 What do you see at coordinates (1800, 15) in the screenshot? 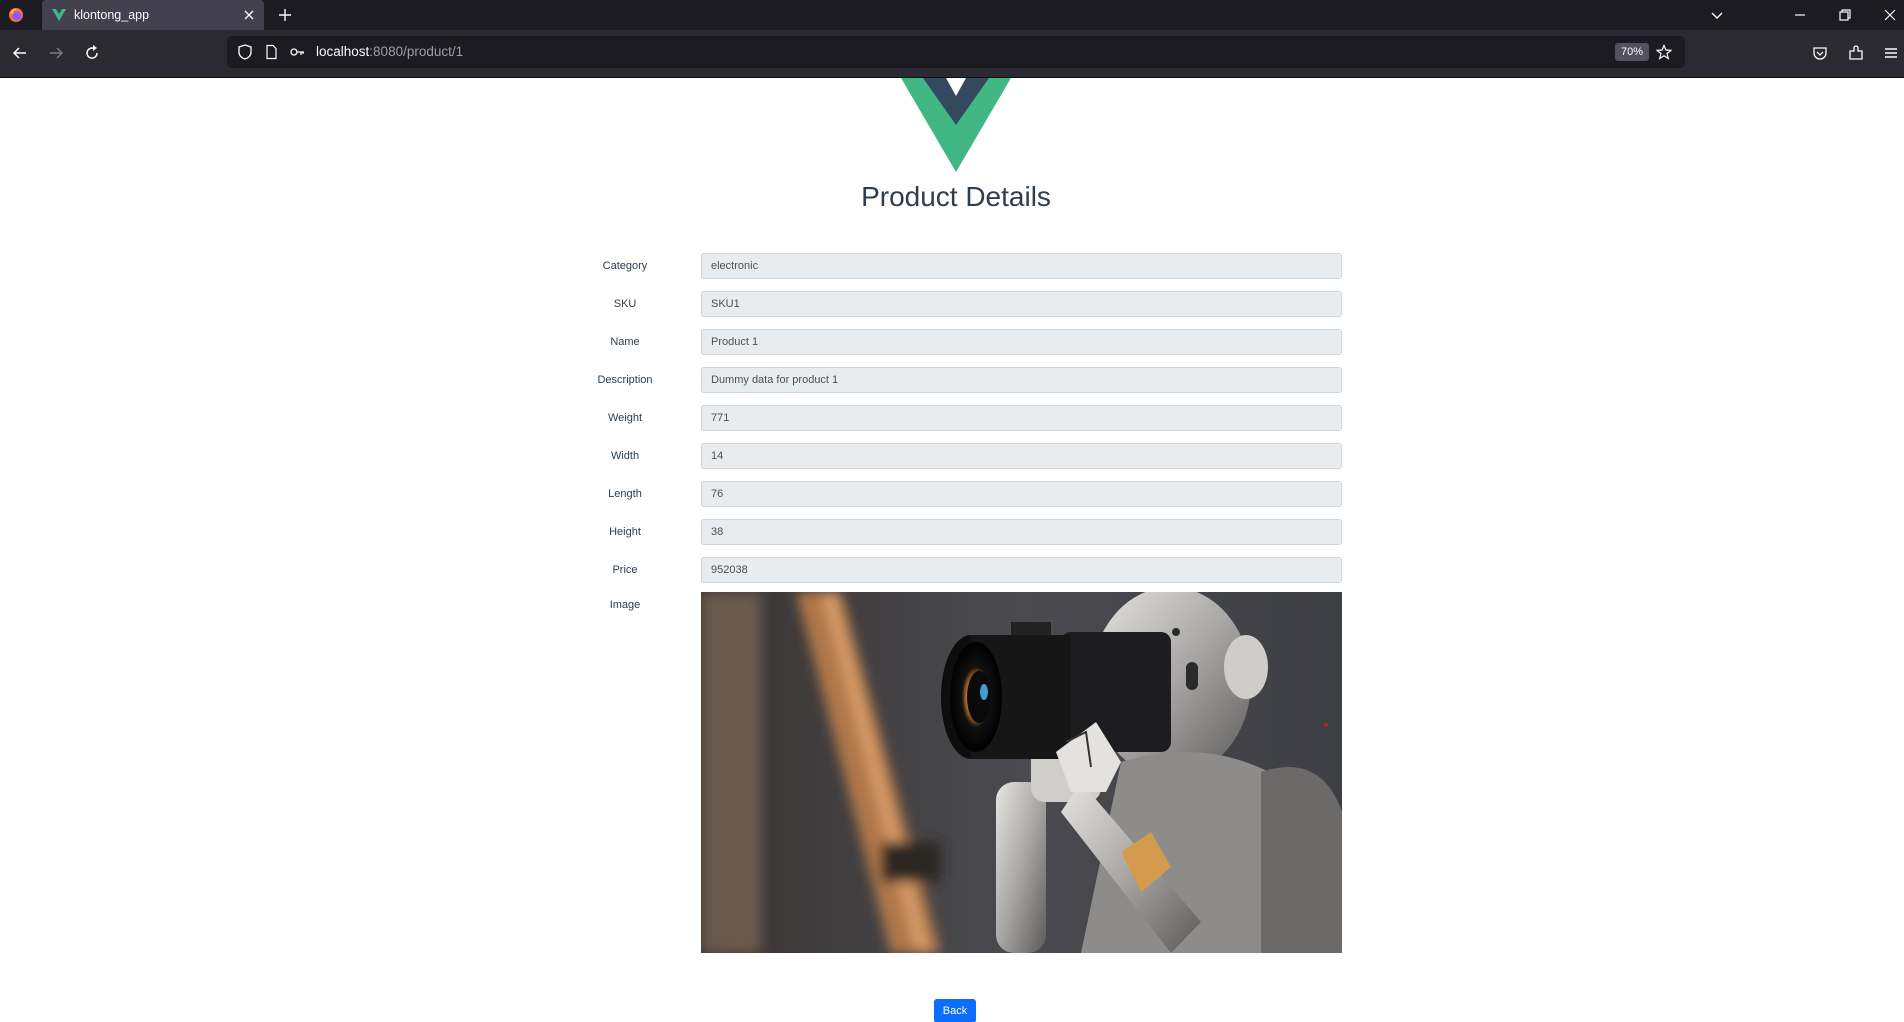
I see `minimize-icon` at bounding box center [1800, 15].